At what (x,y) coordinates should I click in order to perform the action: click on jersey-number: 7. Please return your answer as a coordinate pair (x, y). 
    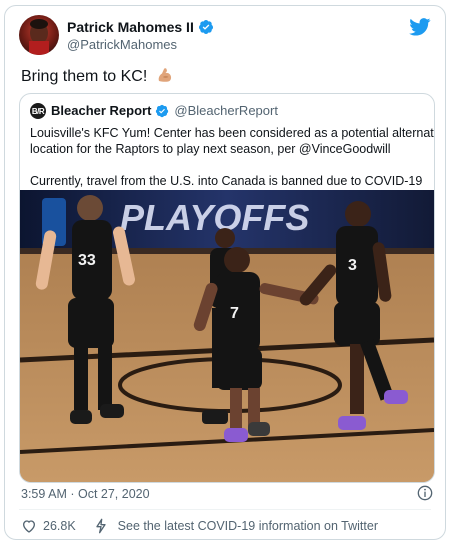
    Looking at the image, I should click on (234, 313).